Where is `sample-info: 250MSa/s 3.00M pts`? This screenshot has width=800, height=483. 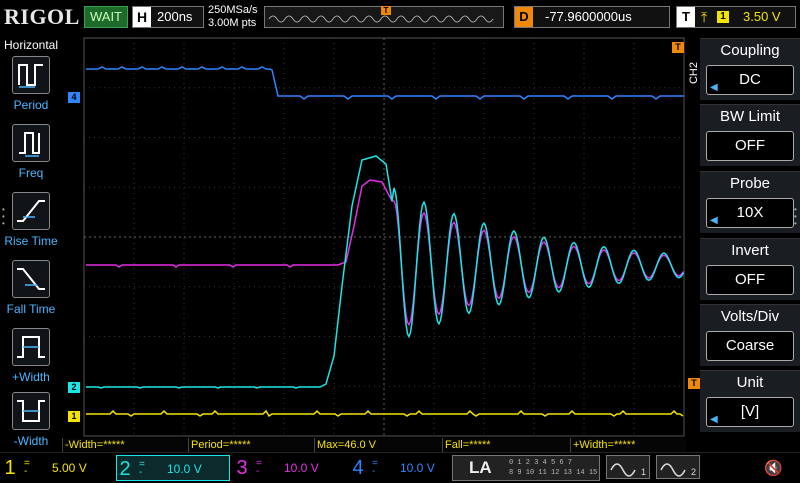
sample-info: 250MSa/s 3.00M pts is located at coordinates (233, 17).